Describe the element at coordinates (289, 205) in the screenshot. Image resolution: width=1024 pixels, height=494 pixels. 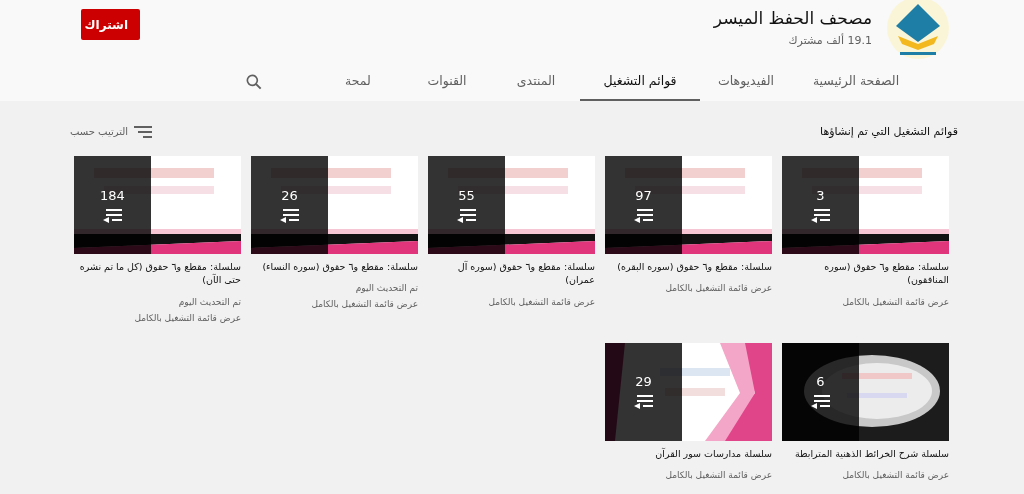
I see `playlist-overlay: 26` at that location.